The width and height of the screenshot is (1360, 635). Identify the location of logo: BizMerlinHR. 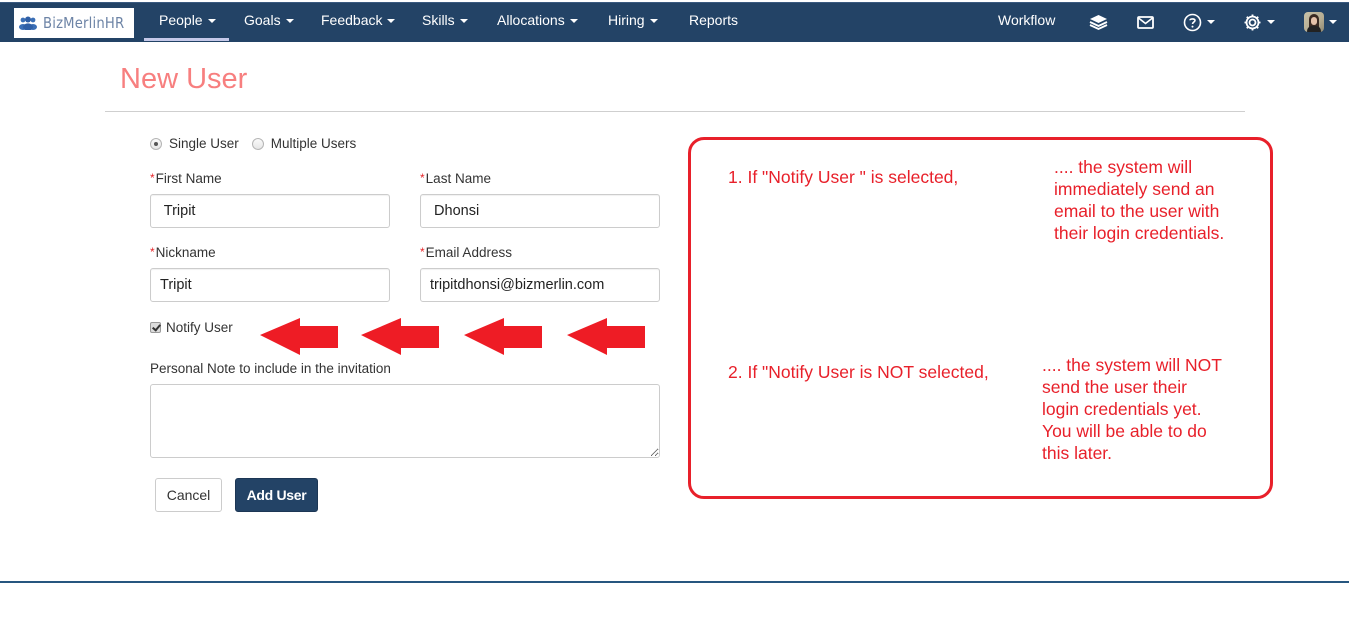
(74, 23).